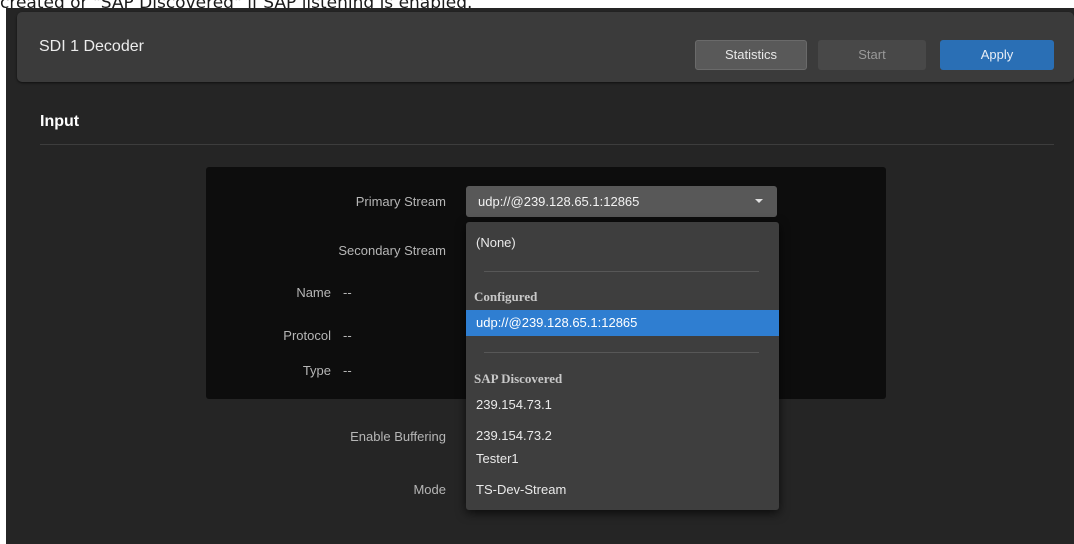  What do you see at coordinates (622, 243) in the screenshot?
I see `dropdown-option-none: (None)` at bounding box center [622, 243].